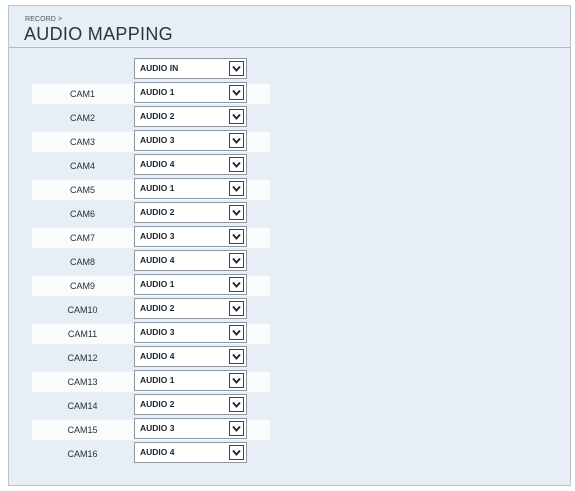 The height and width of the screenshot is (491, 575). What do you see at coordinates (43, 19) in the screenshot?
I see `breadcrumb: RECORD >` at bounding box center [43, 19].